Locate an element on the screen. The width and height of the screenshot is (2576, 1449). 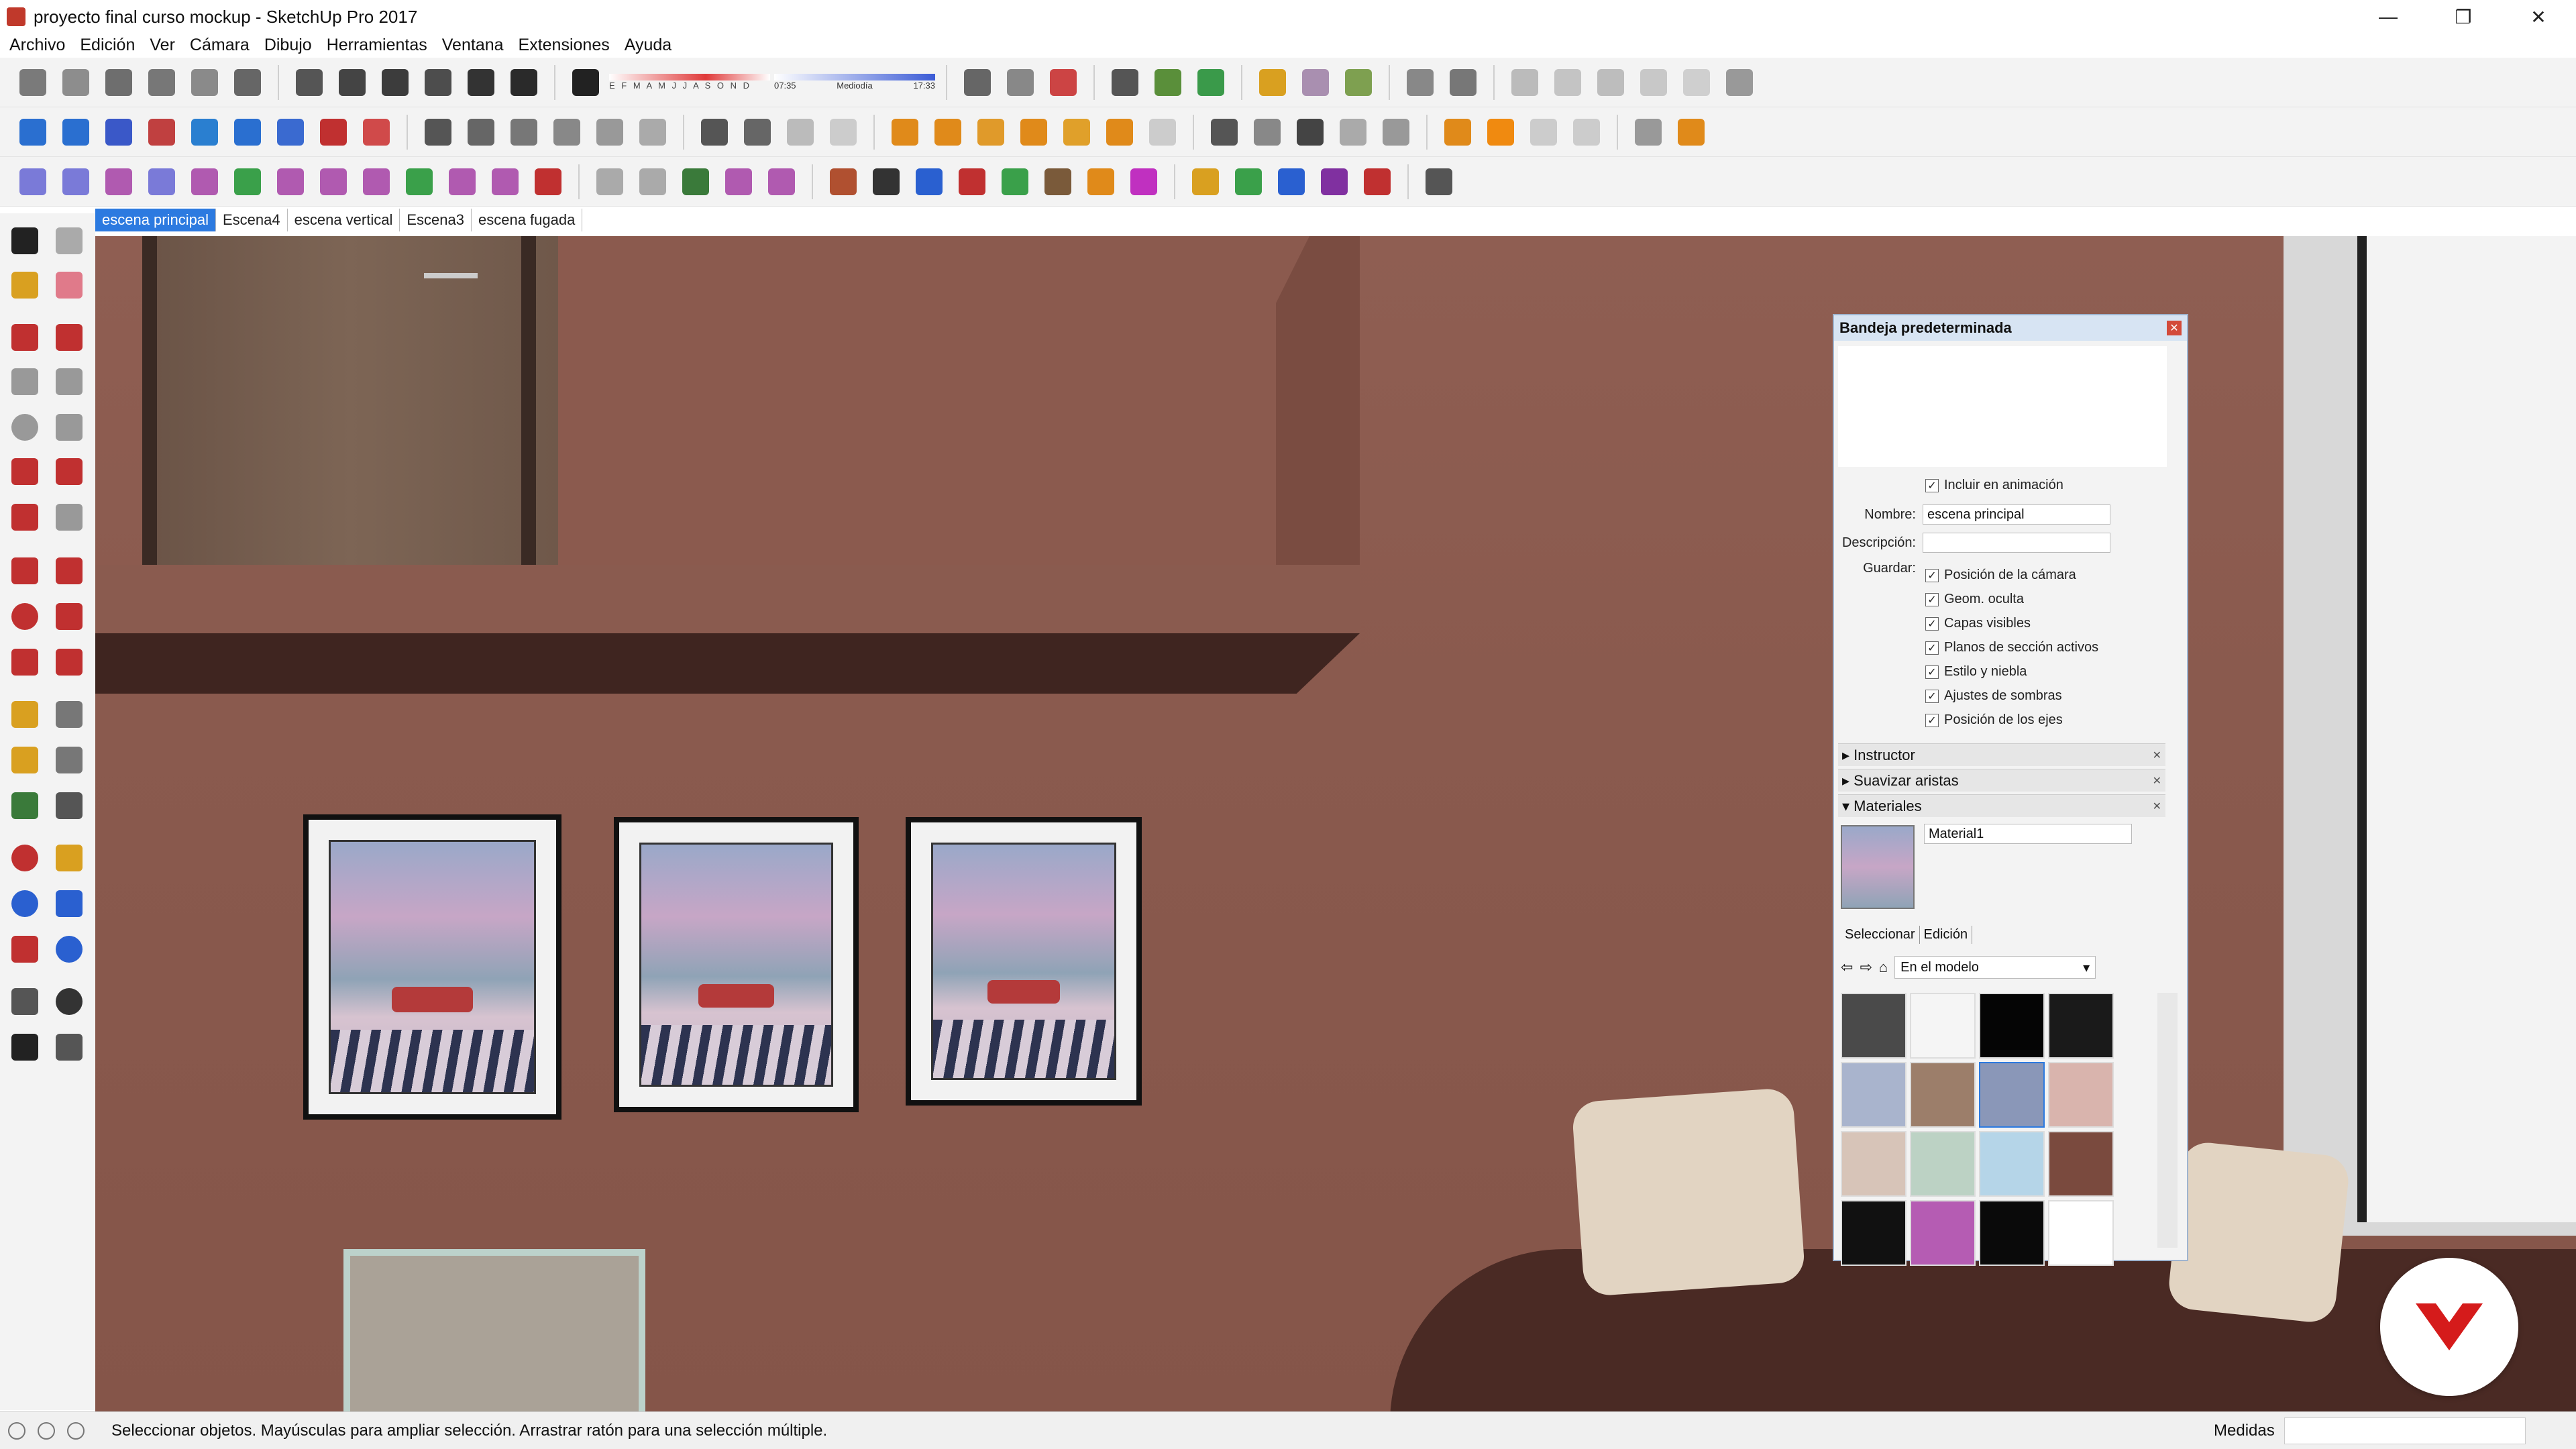
orbit-icon is located at coordinates (25, 858).